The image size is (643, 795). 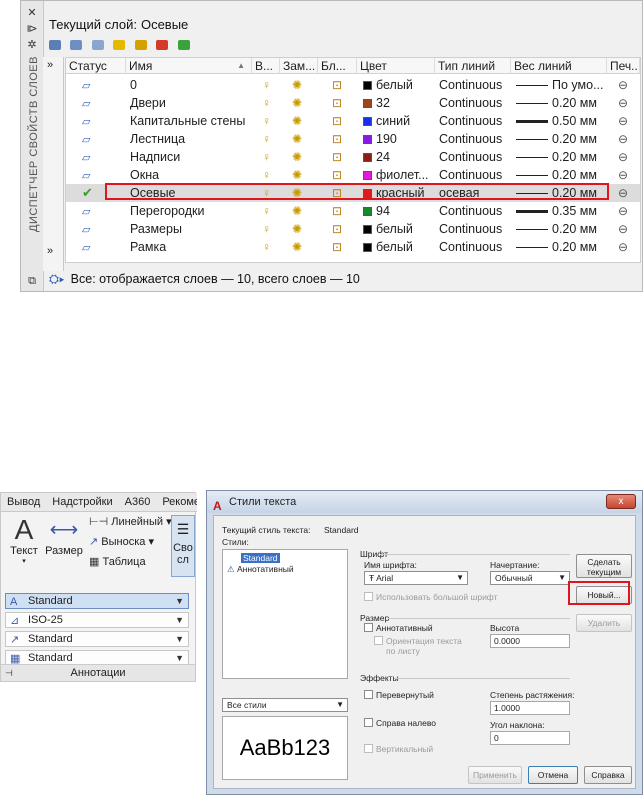 What do you see at coordinates (604, 623) in the screenshot?
I see `delete-style-button: Удалить` at bounding box center [604, 623].